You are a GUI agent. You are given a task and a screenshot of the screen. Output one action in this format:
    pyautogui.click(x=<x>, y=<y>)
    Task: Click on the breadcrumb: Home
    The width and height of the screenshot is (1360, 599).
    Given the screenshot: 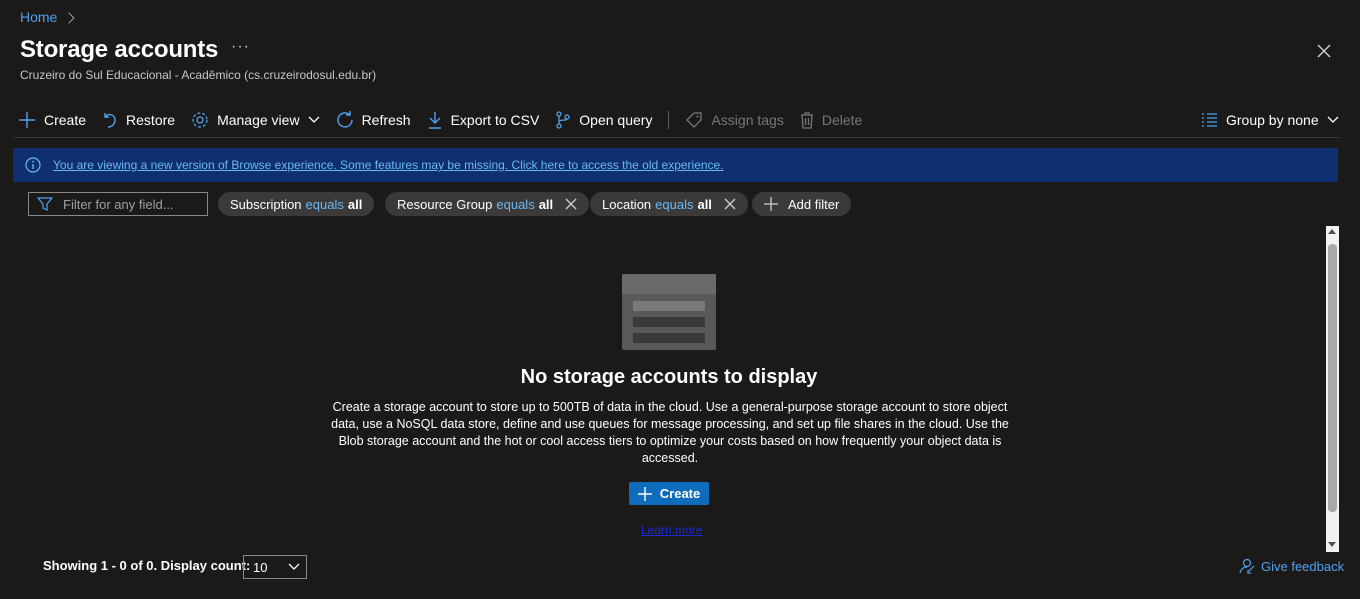 What is the action you would take?
    pyautogui.click(x=48, y=17)
    